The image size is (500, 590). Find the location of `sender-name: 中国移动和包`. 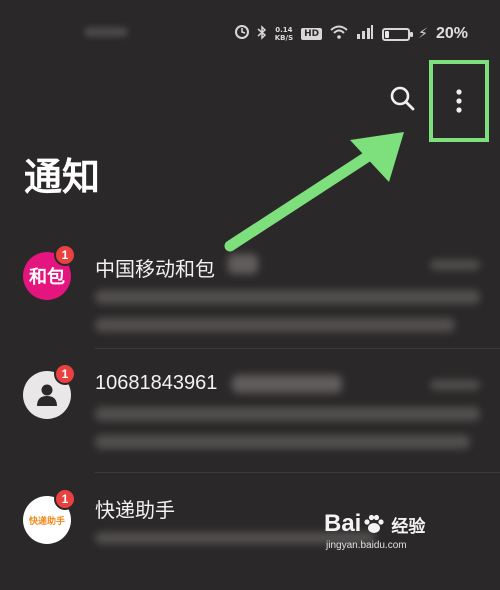

sender-name: 中国移动和包 is located at coordinates (155, 270).